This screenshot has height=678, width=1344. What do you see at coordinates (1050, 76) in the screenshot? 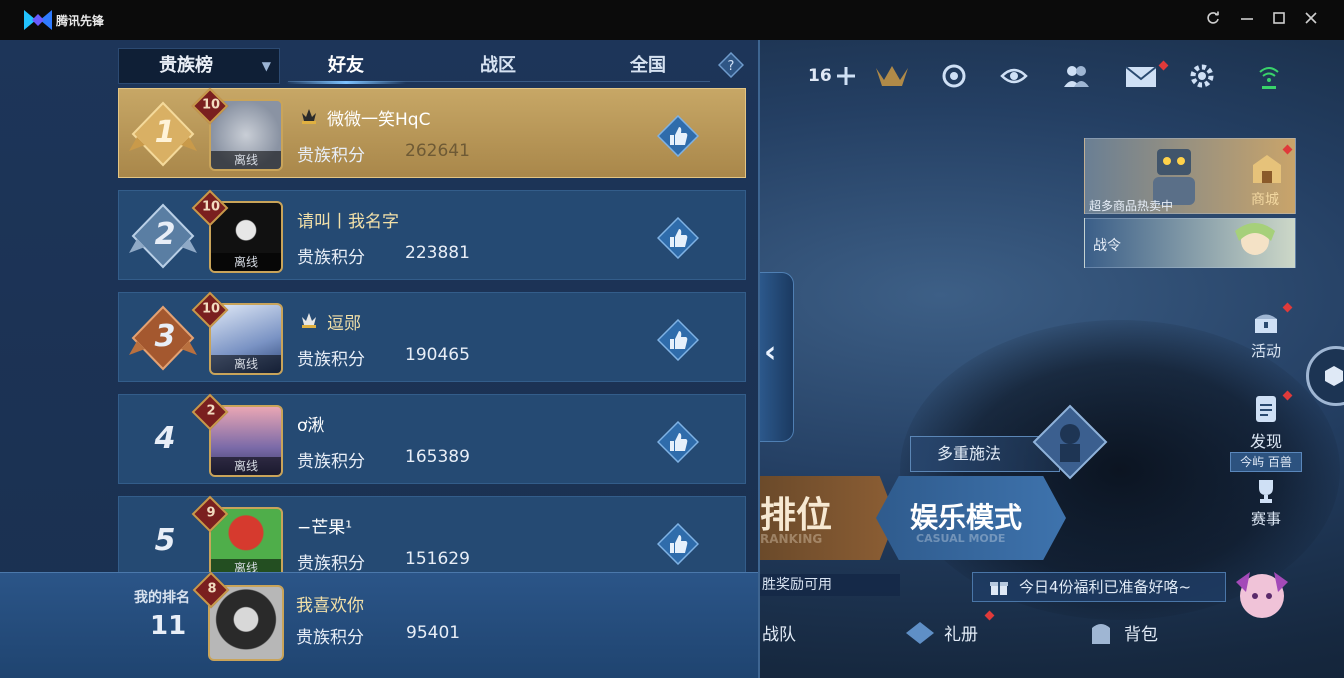
I see `top-resource-bar: 16` at bounding box center [1050, 76].